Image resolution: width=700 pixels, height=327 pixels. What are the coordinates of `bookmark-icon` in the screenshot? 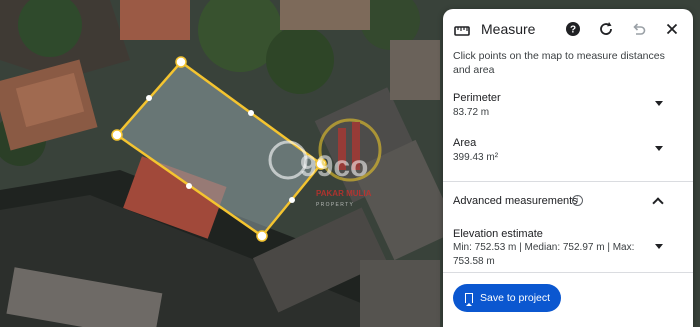 It's located at (469, 299).